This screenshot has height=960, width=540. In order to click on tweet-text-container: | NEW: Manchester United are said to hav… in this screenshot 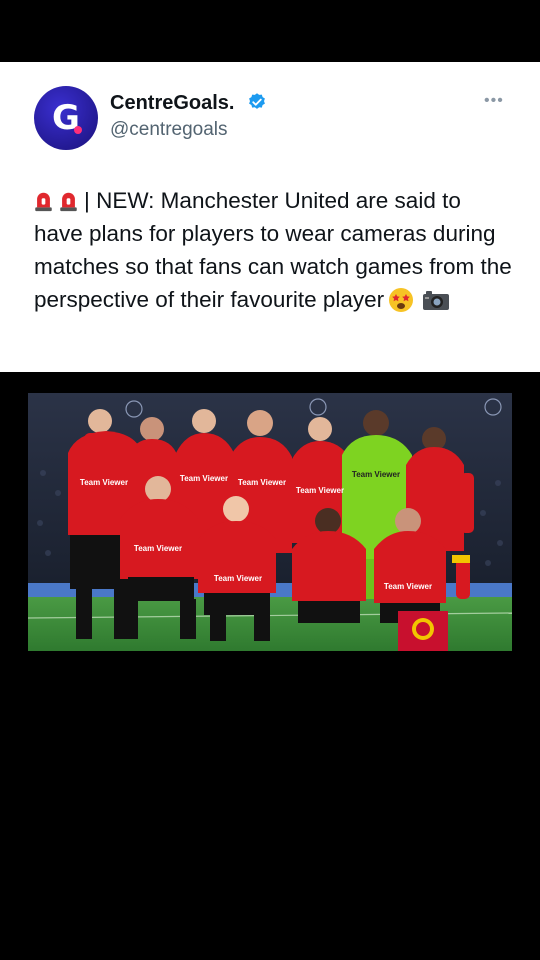, I will do `click(274, 250)`.